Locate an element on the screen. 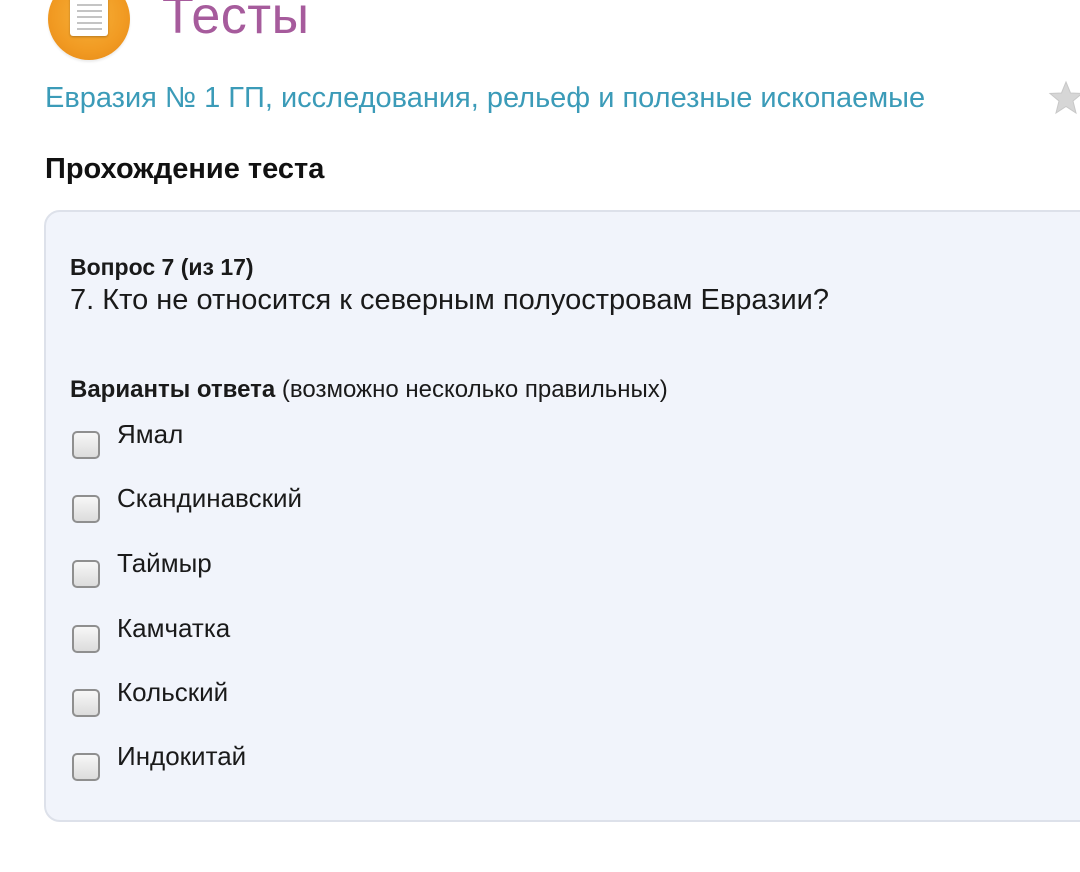 This screenshot has width=1080, height=872. answer-option-label: Индокитай is located at coordinates (181, 756).